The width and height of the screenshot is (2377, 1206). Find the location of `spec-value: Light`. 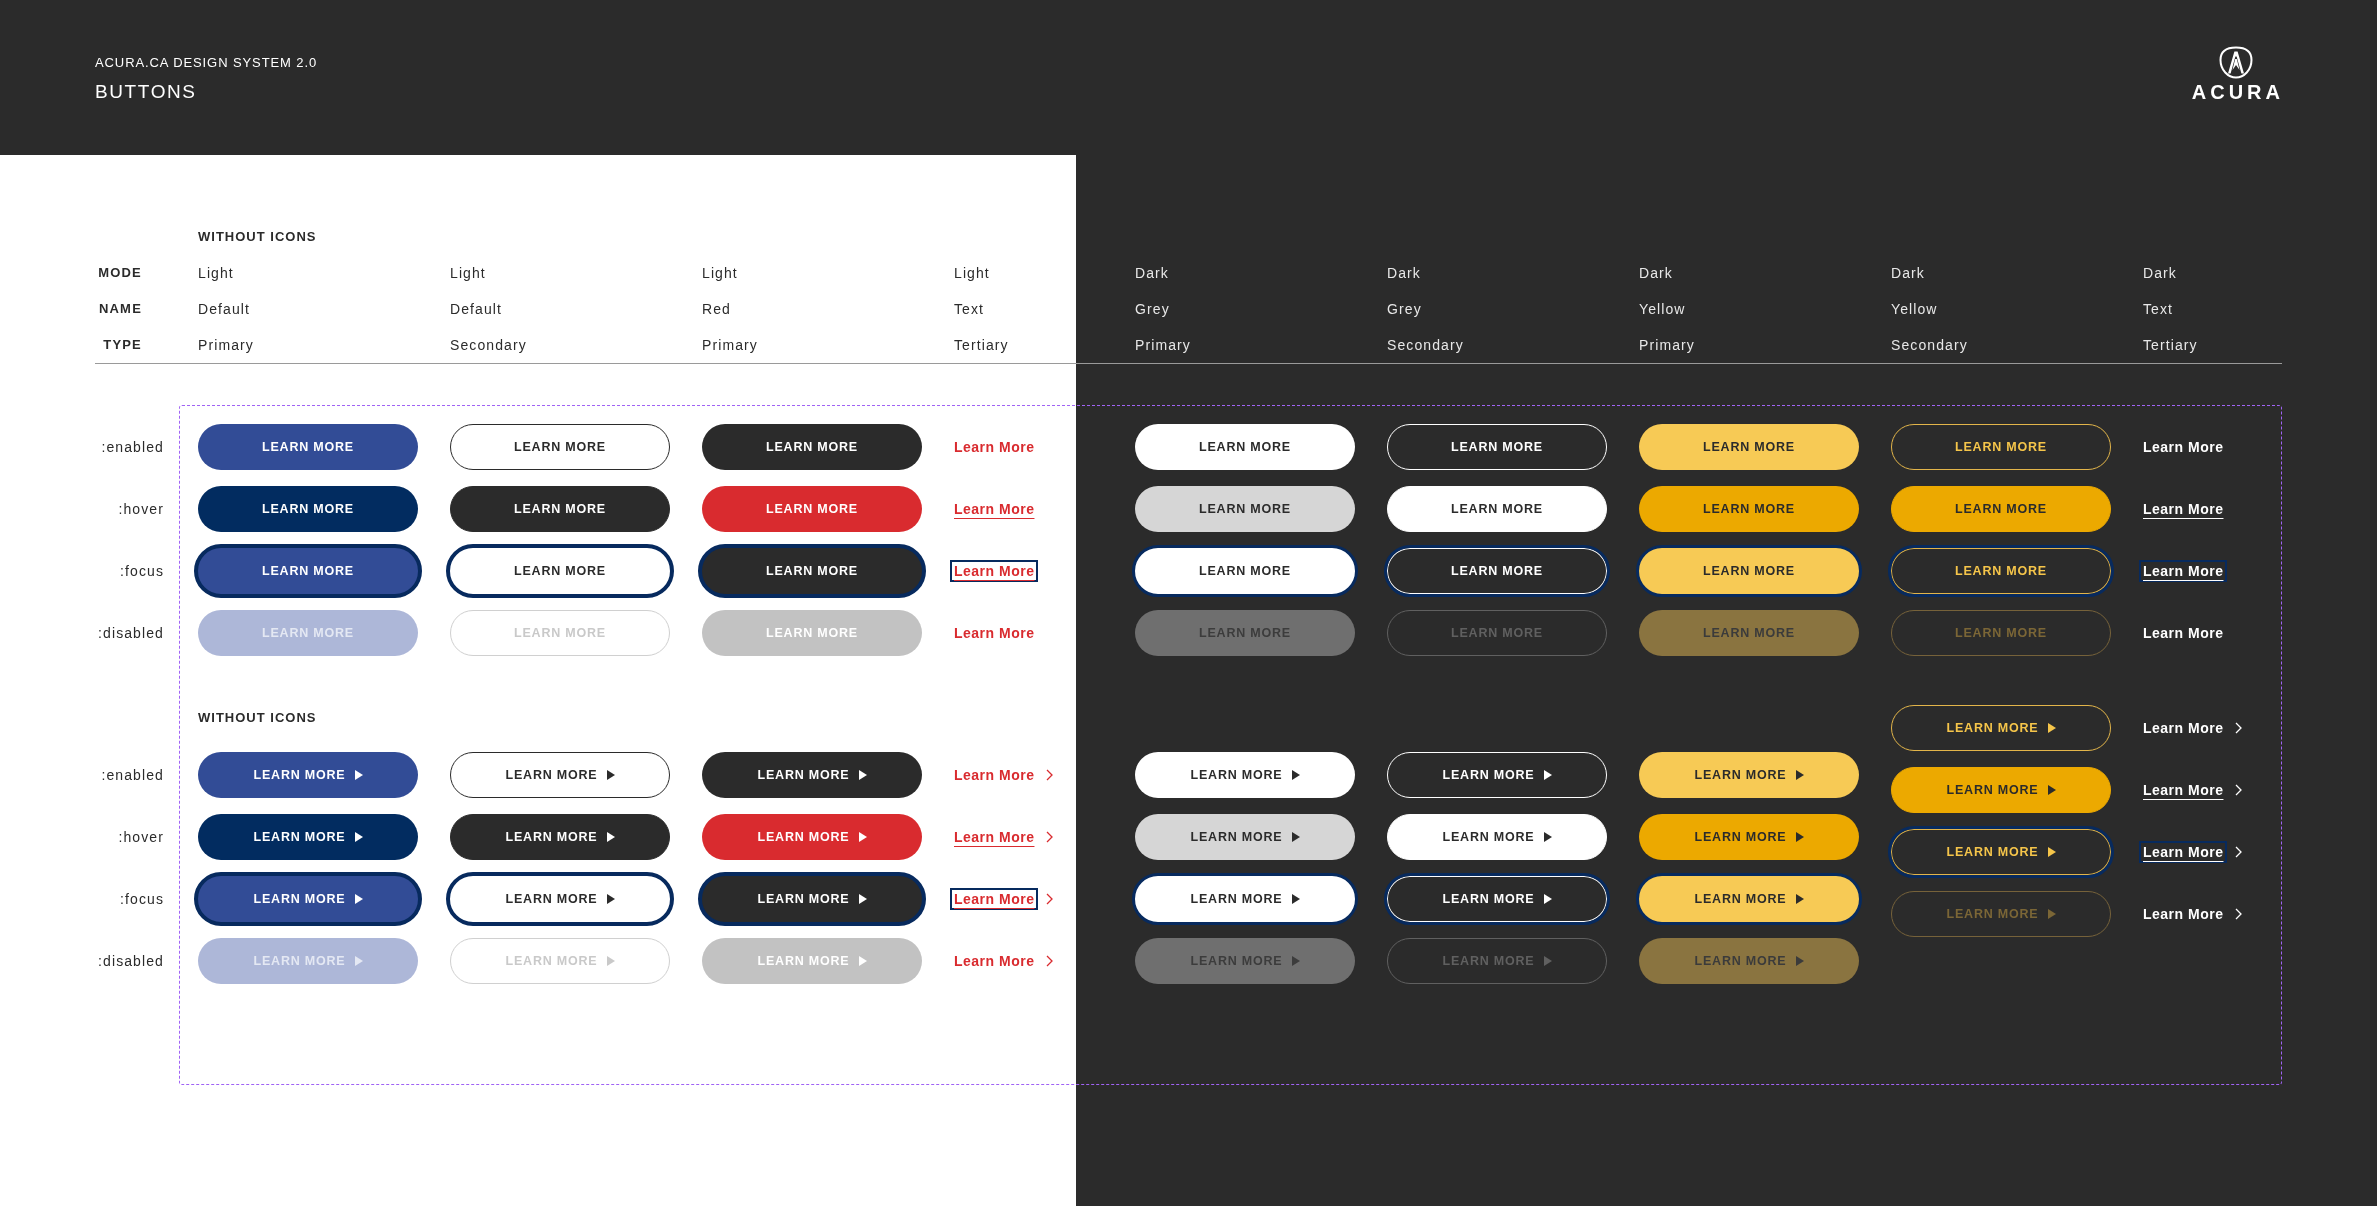

spec-value: Light is located at coordinates (216, 273).